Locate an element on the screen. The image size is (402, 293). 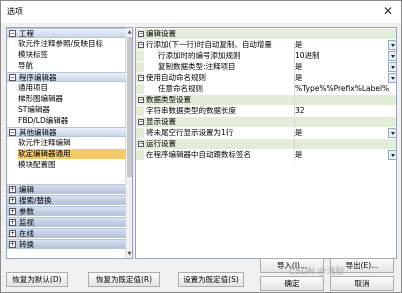
tree-item: 模块标签 is located at coordinates (72, 55).